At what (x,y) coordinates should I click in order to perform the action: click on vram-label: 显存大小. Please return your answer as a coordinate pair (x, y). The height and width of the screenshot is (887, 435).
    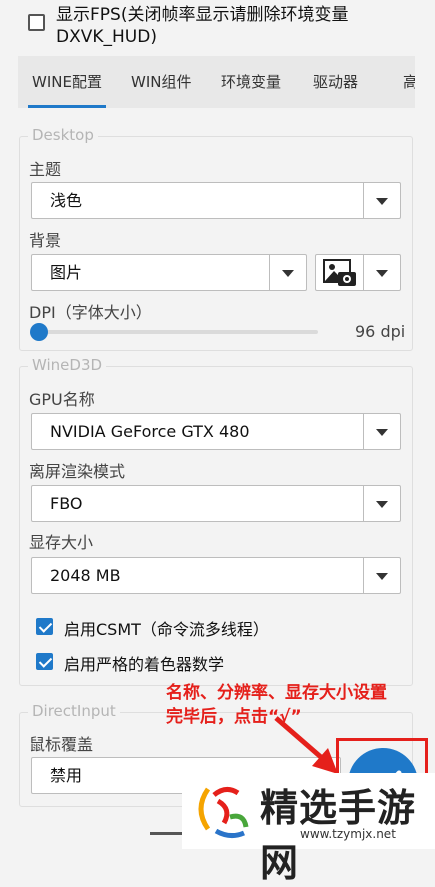
    Looking at the image, I should click on (61, 542).